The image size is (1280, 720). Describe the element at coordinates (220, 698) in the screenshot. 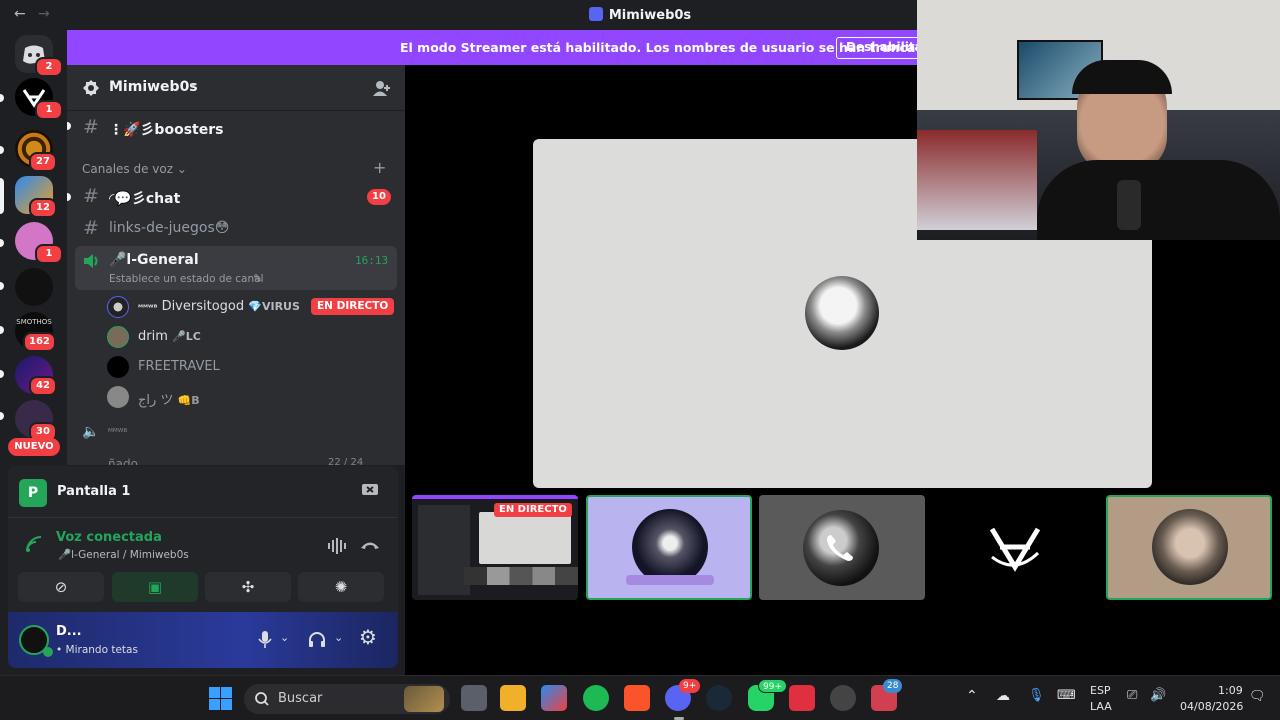

I see `windows-start-icon` at that location.